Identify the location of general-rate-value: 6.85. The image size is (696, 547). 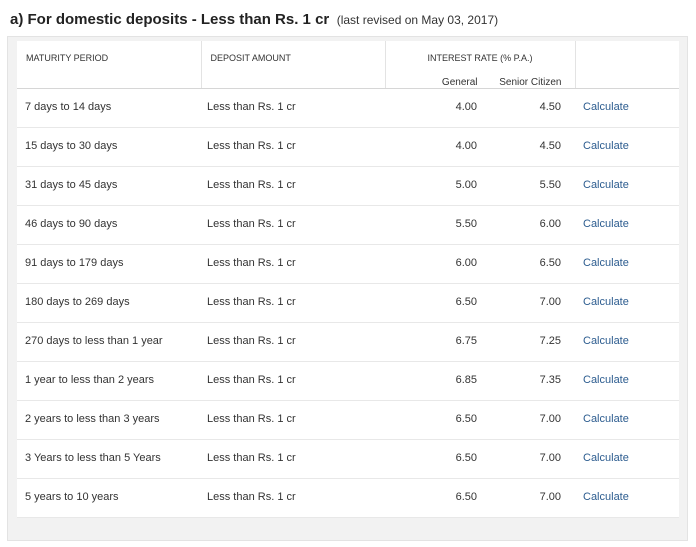
(466, 380).